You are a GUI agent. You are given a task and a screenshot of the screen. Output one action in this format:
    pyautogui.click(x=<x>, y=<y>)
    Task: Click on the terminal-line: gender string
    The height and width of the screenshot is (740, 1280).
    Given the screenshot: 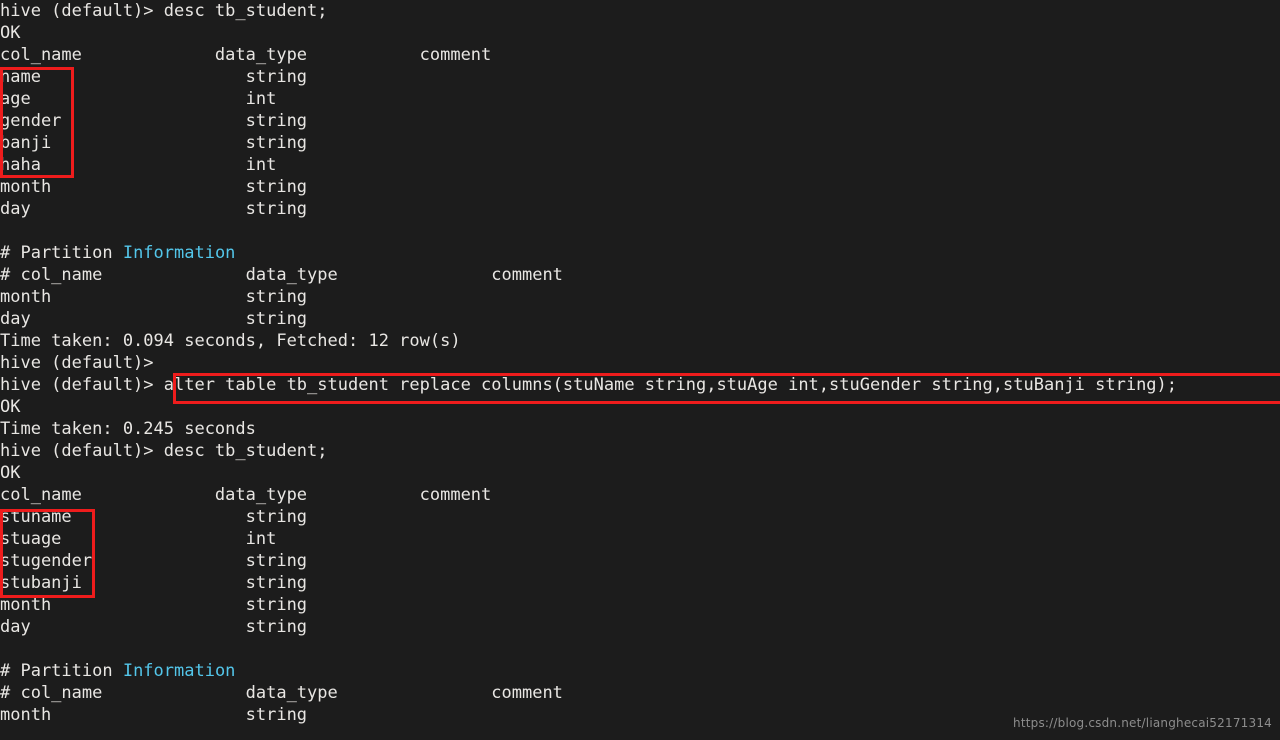 What is the action you would take?
    pyautogui.click(x=640, y=121)
    